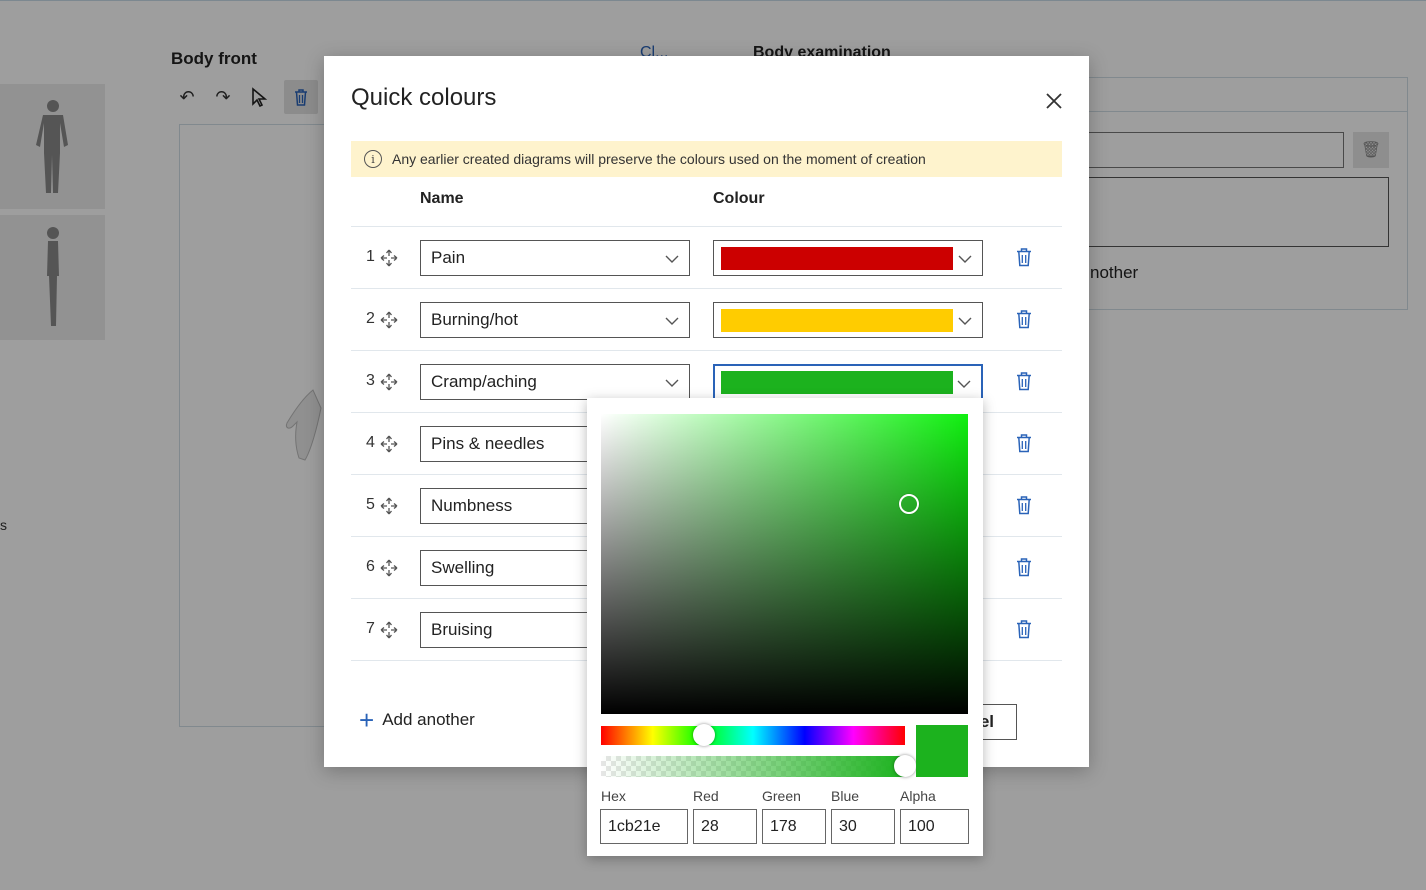 The image size is (1426, 890). Describe the element at coordinates (753, 735) in the screenshot. I see `hue-slider` at that location.